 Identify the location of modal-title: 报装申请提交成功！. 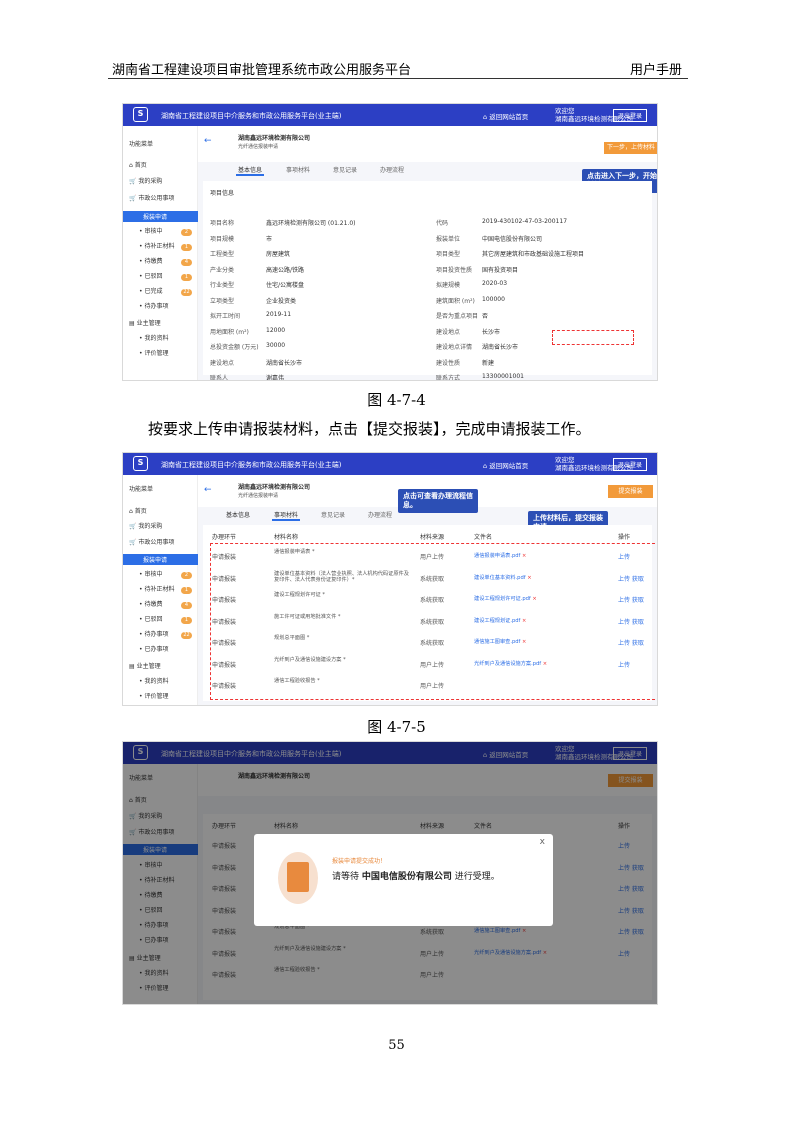
(359, 861).